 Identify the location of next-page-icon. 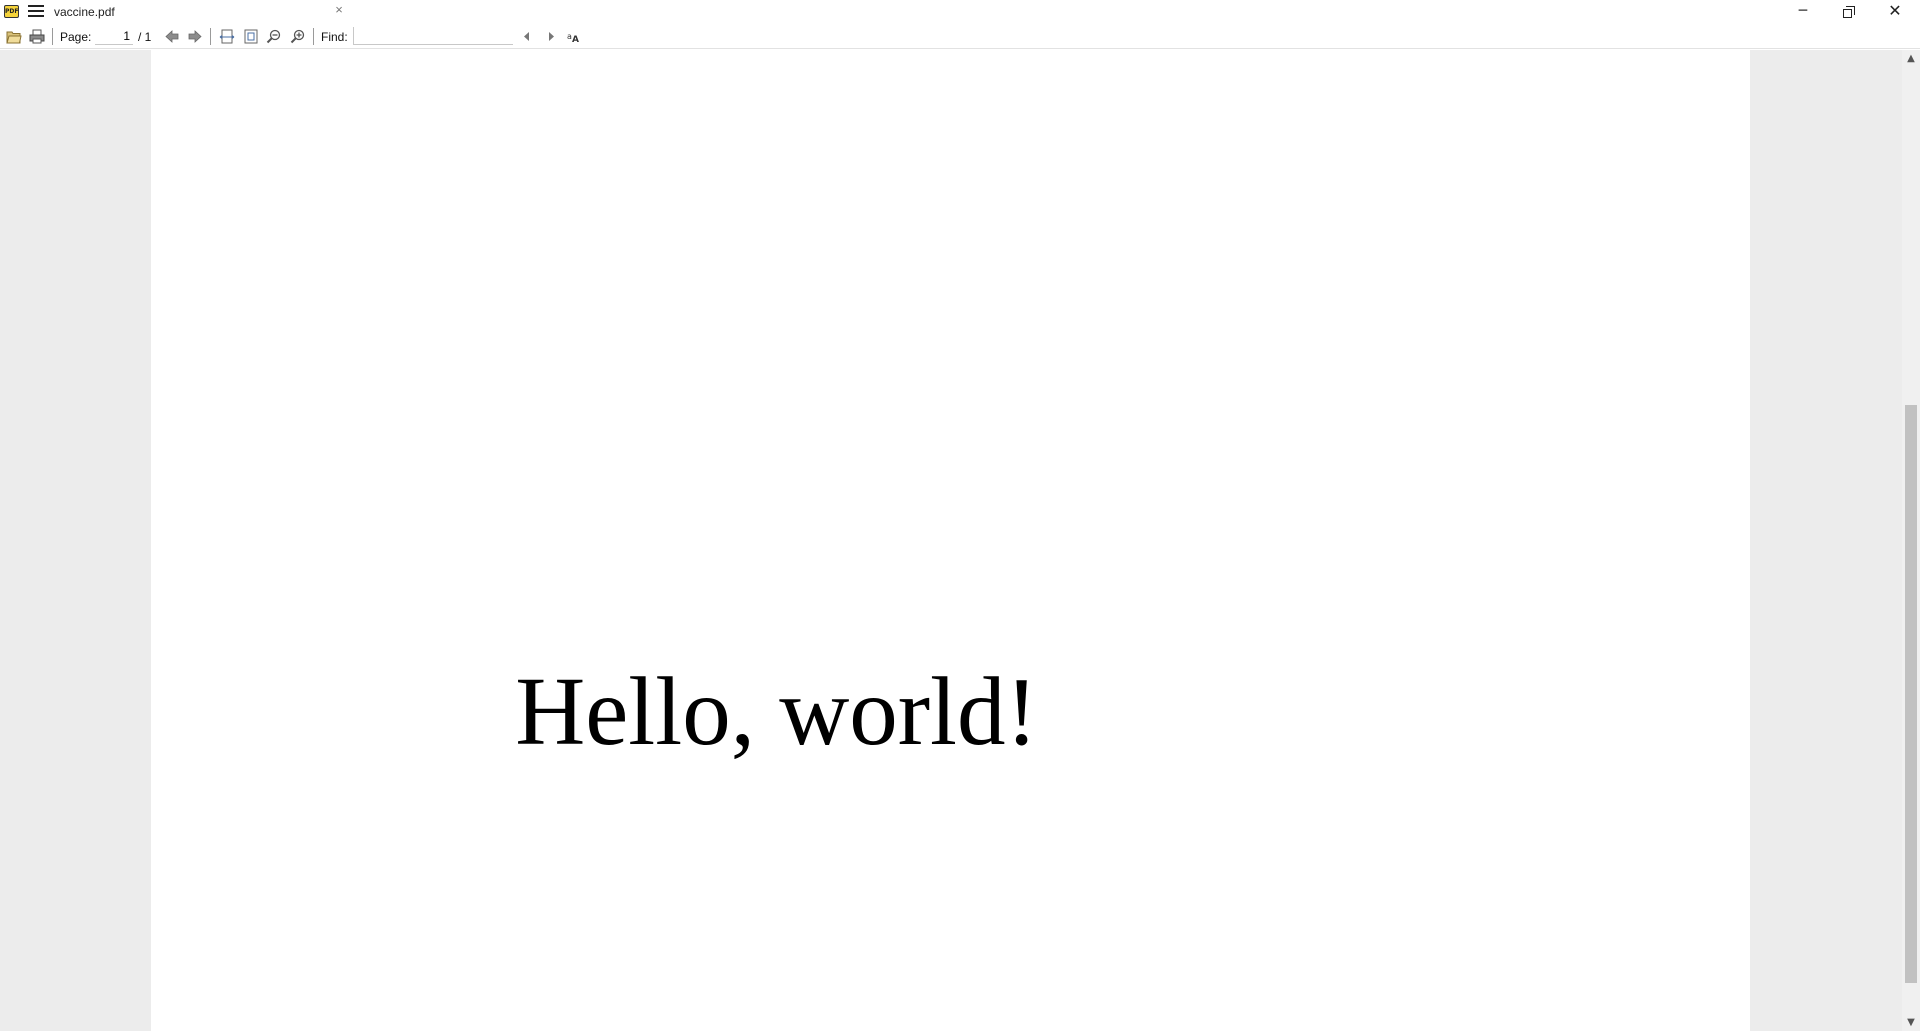
(195, 36).